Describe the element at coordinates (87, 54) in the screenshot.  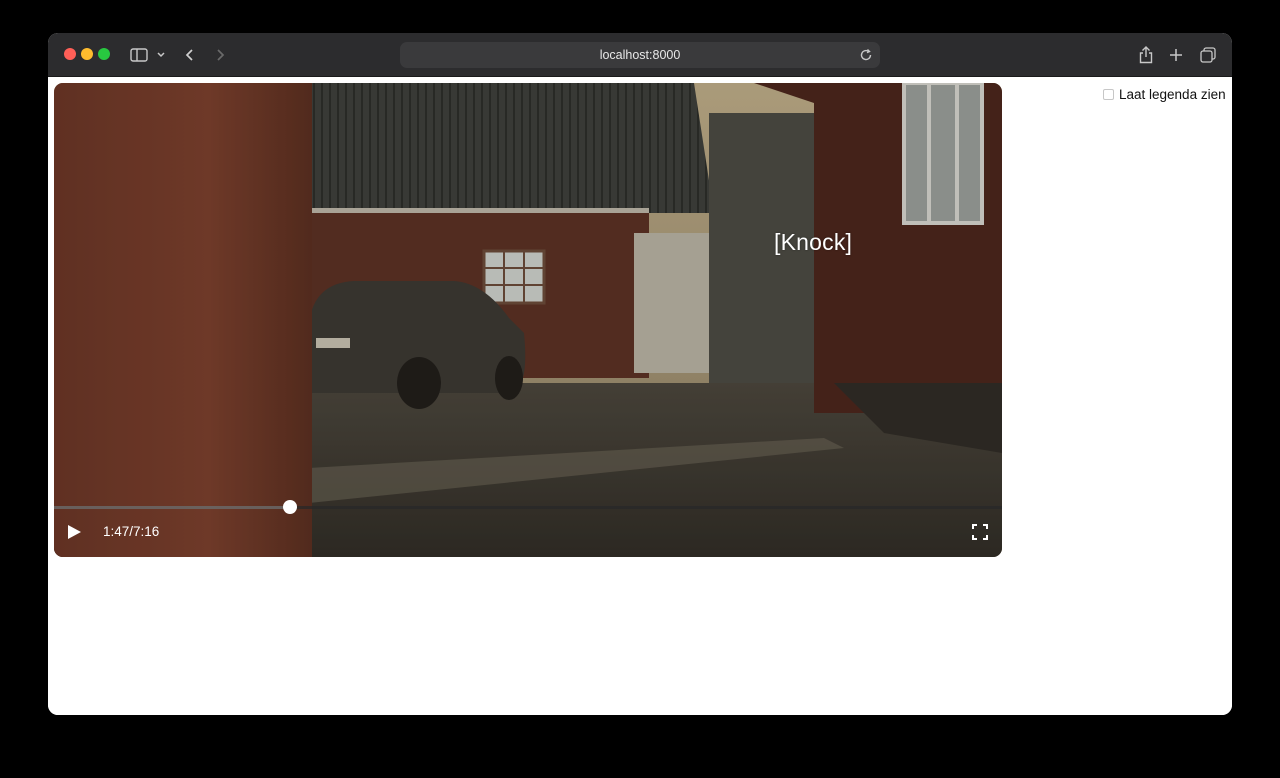
I see `minimize-window-button` at that location.